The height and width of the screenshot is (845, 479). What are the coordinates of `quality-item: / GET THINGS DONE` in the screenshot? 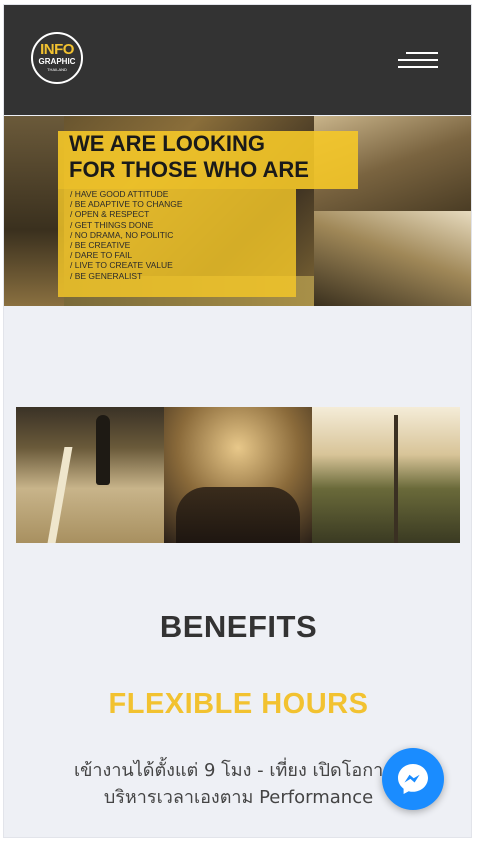 It's located at (112, 224).